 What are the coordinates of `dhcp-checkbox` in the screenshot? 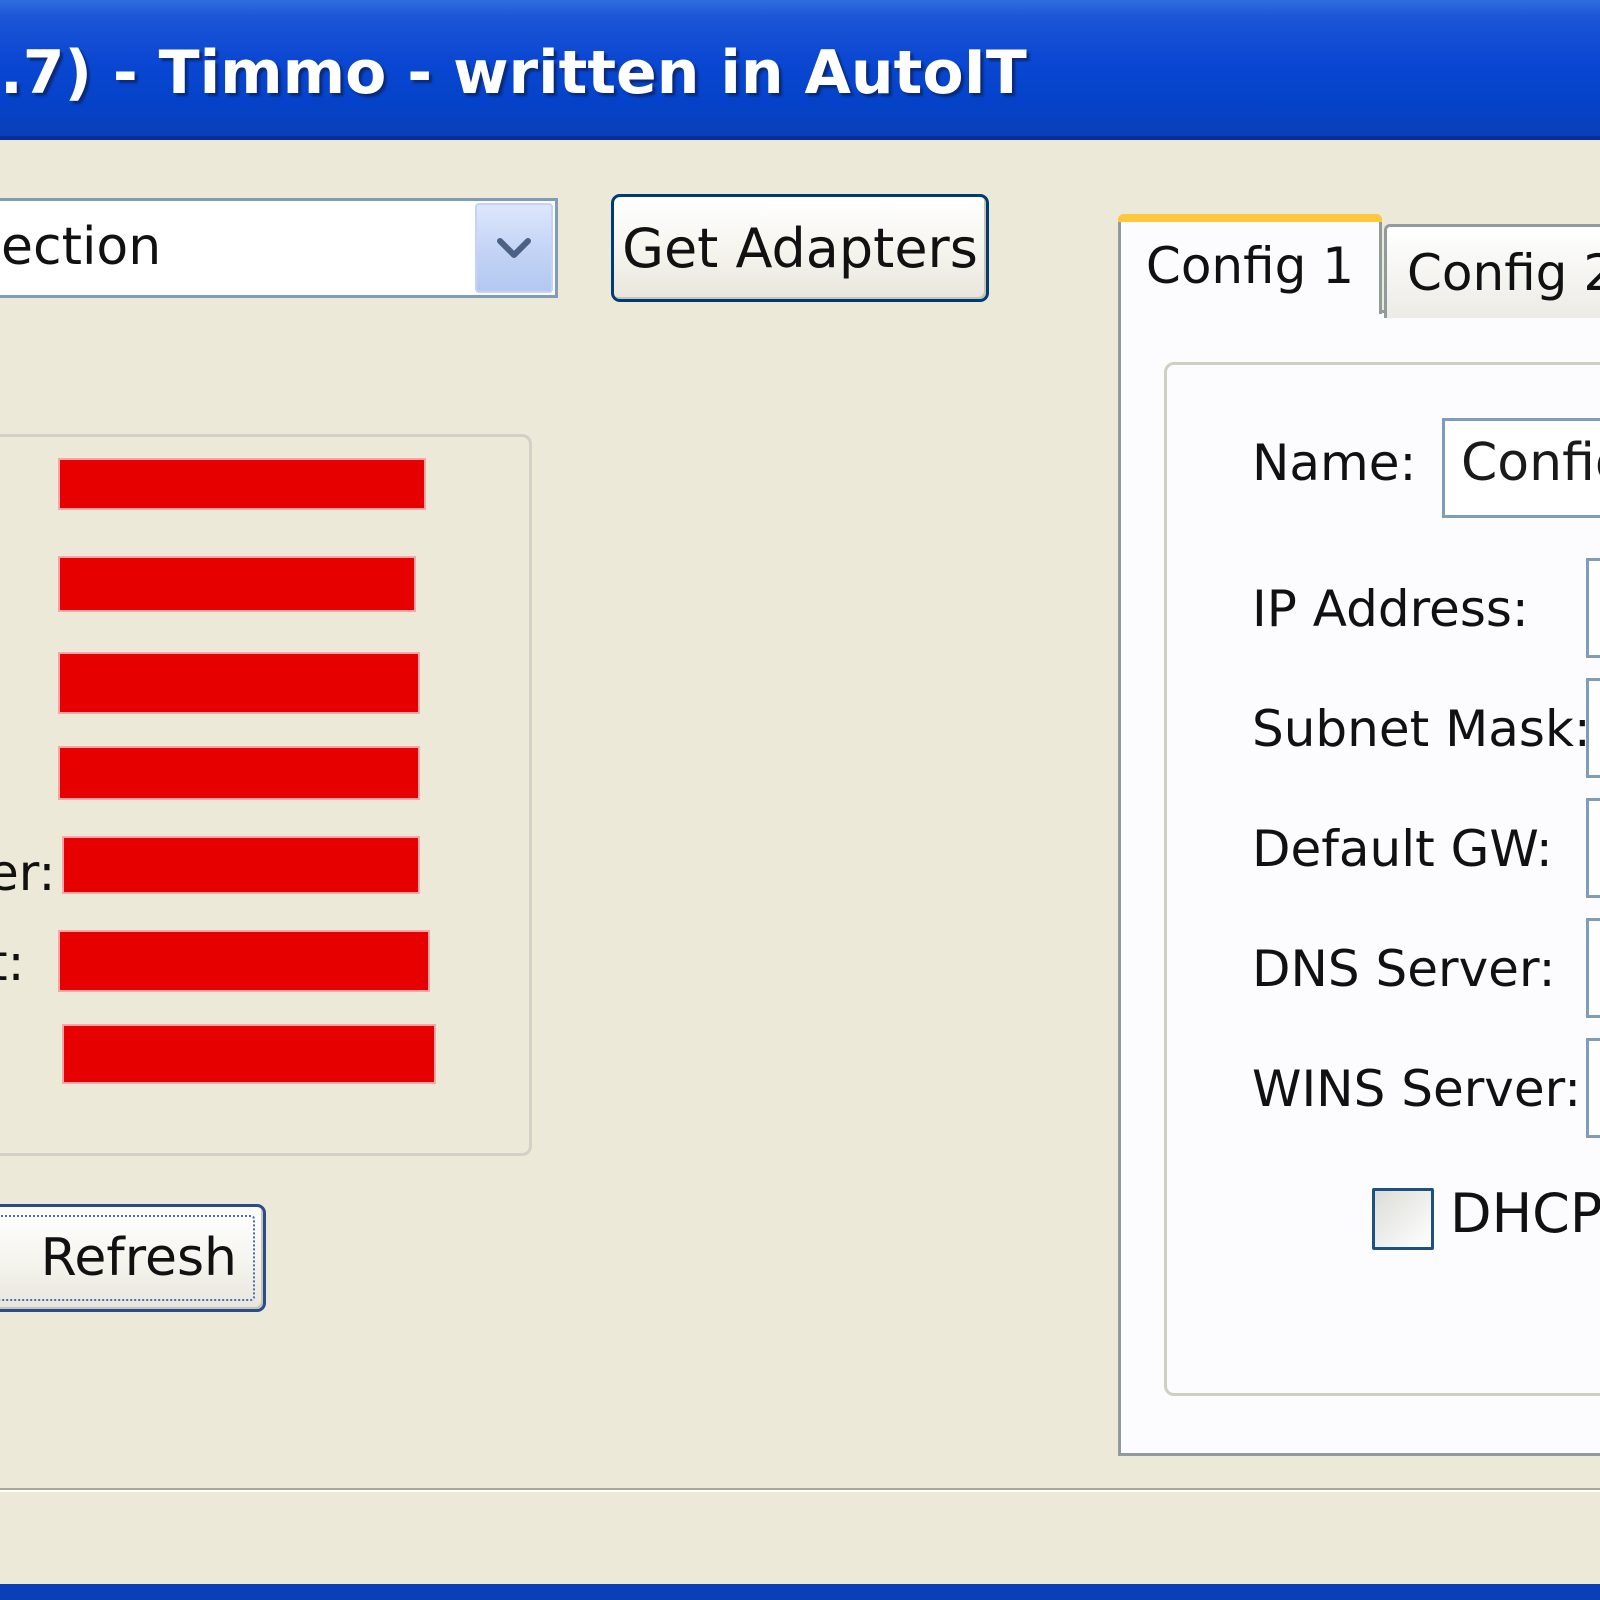 It's located at (1403, 1219).